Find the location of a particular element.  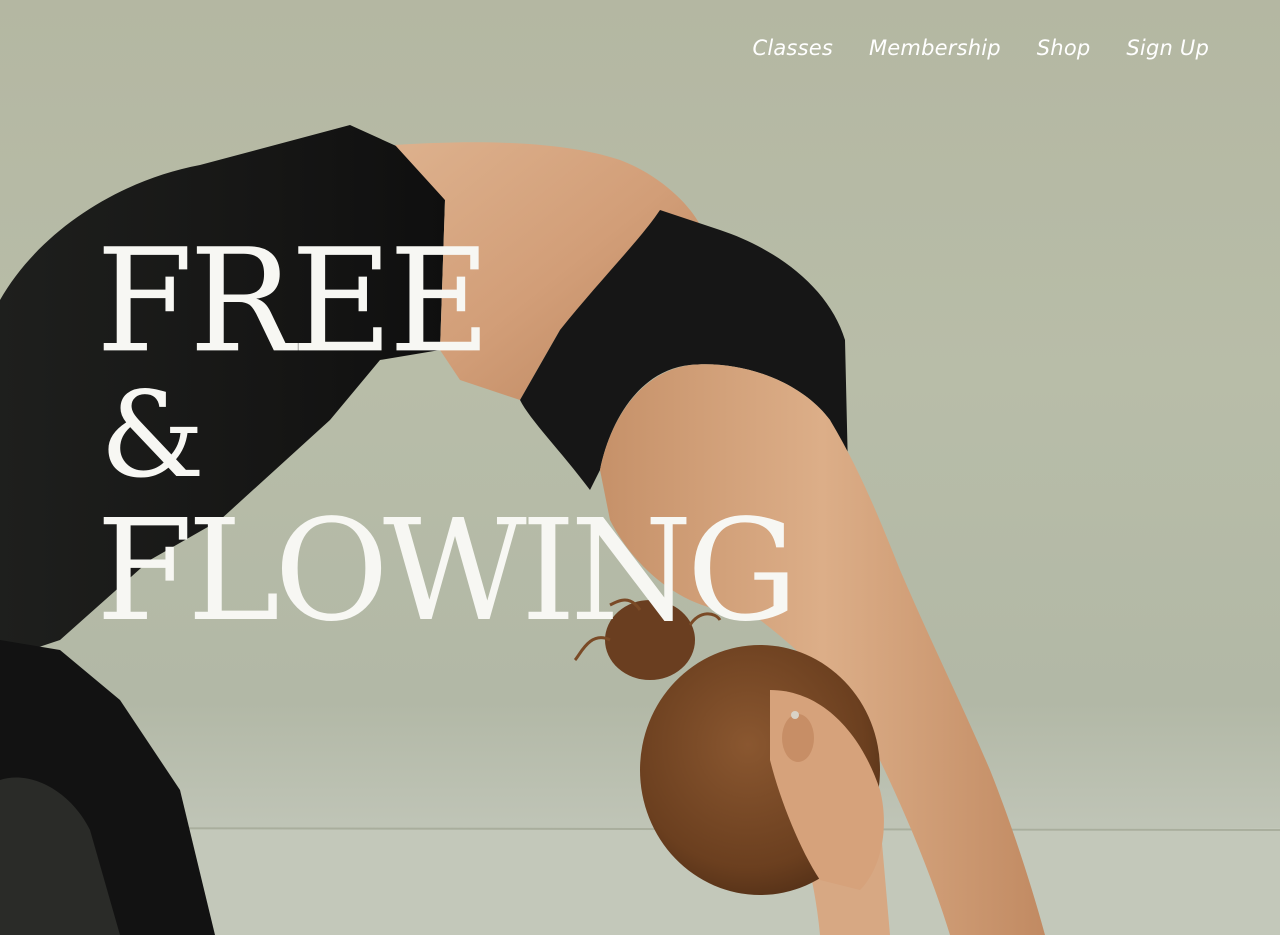

headline-line-ampersand: & is located at coordinates (153, 435).